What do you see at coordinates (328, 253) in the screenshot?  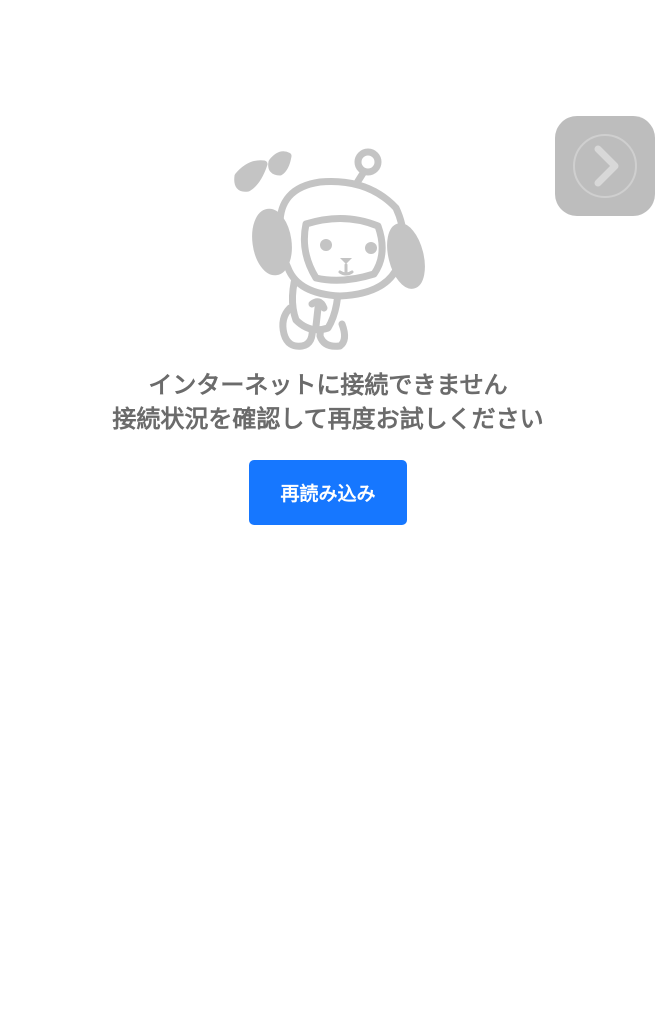 I see `offline-mascot-icon` at bounding box center [328, 253].